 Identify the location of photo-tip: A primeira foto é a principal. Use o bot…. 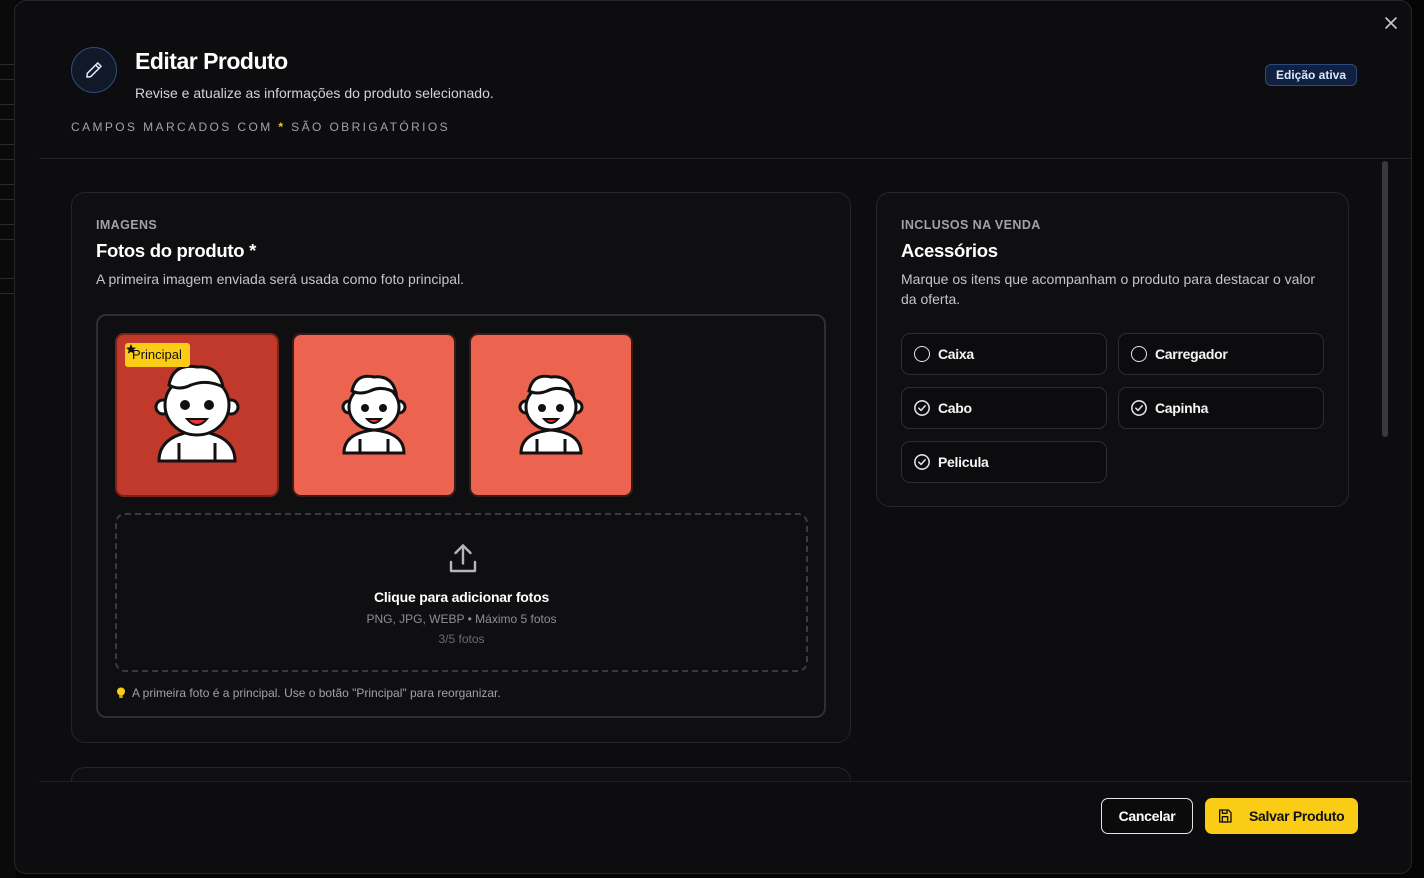
(308, 693).